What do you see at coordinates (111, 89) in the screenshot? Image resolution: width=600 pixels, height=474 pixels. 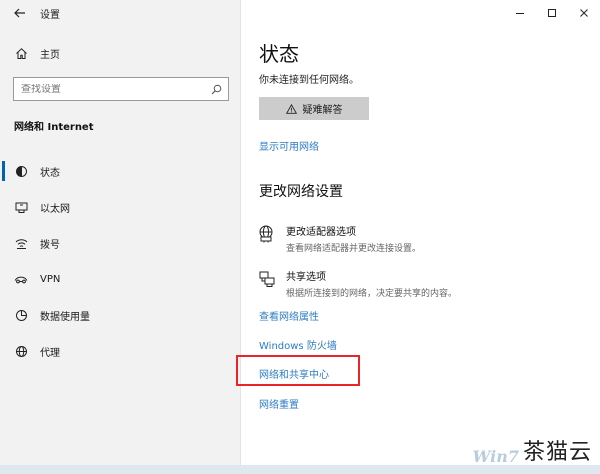 I see `search-input` at bounding box center [111, 89].